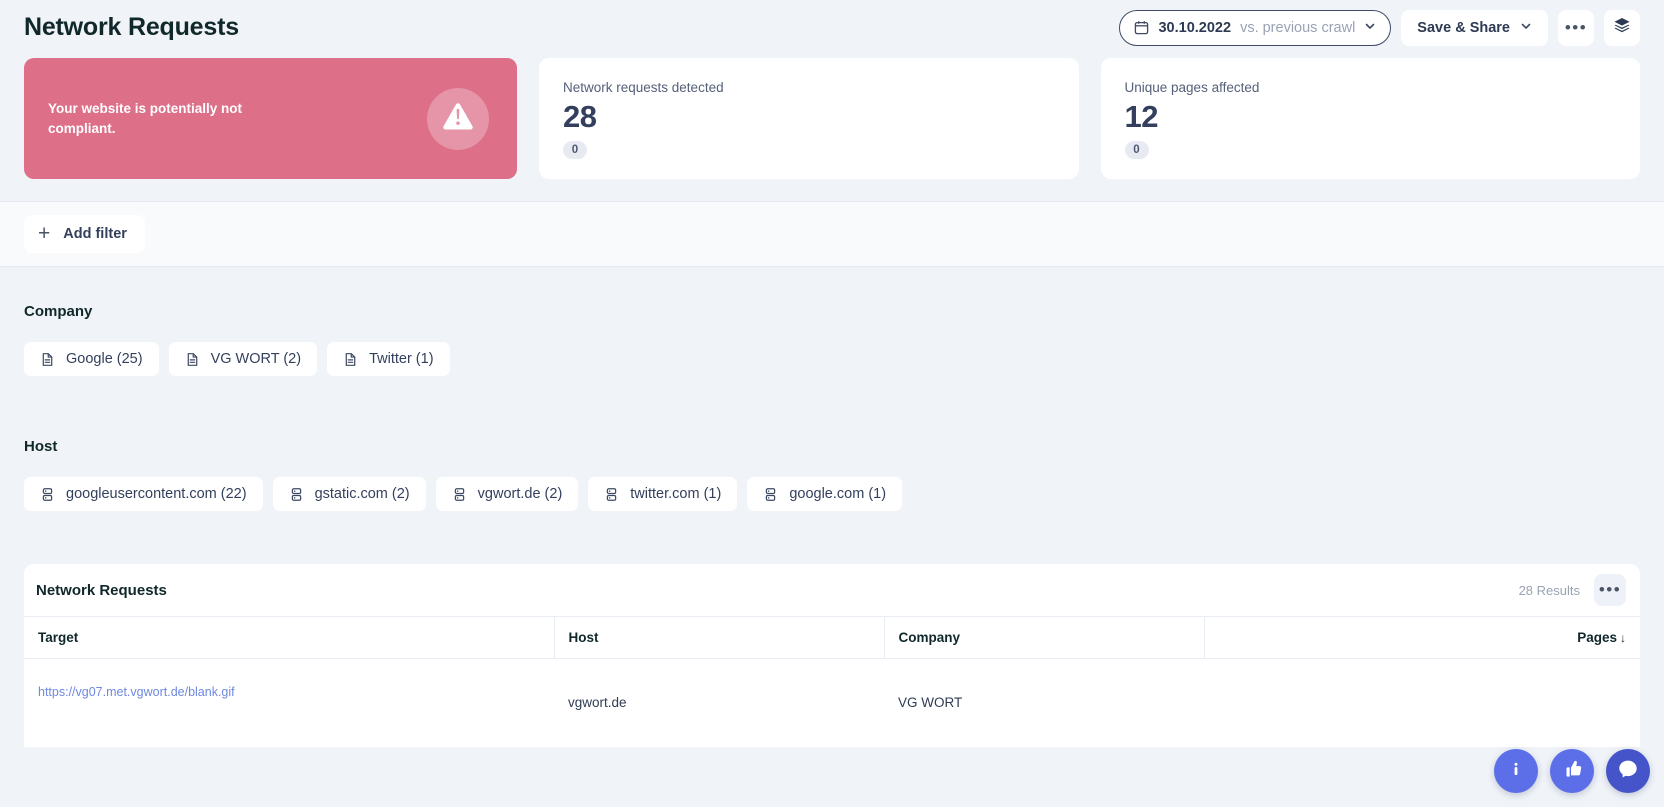  What do you see at coordinates (832, 590) in the screenshot?
I see `panel-header: Network Requests 28 Results •••` at bounding box center [832, 590].